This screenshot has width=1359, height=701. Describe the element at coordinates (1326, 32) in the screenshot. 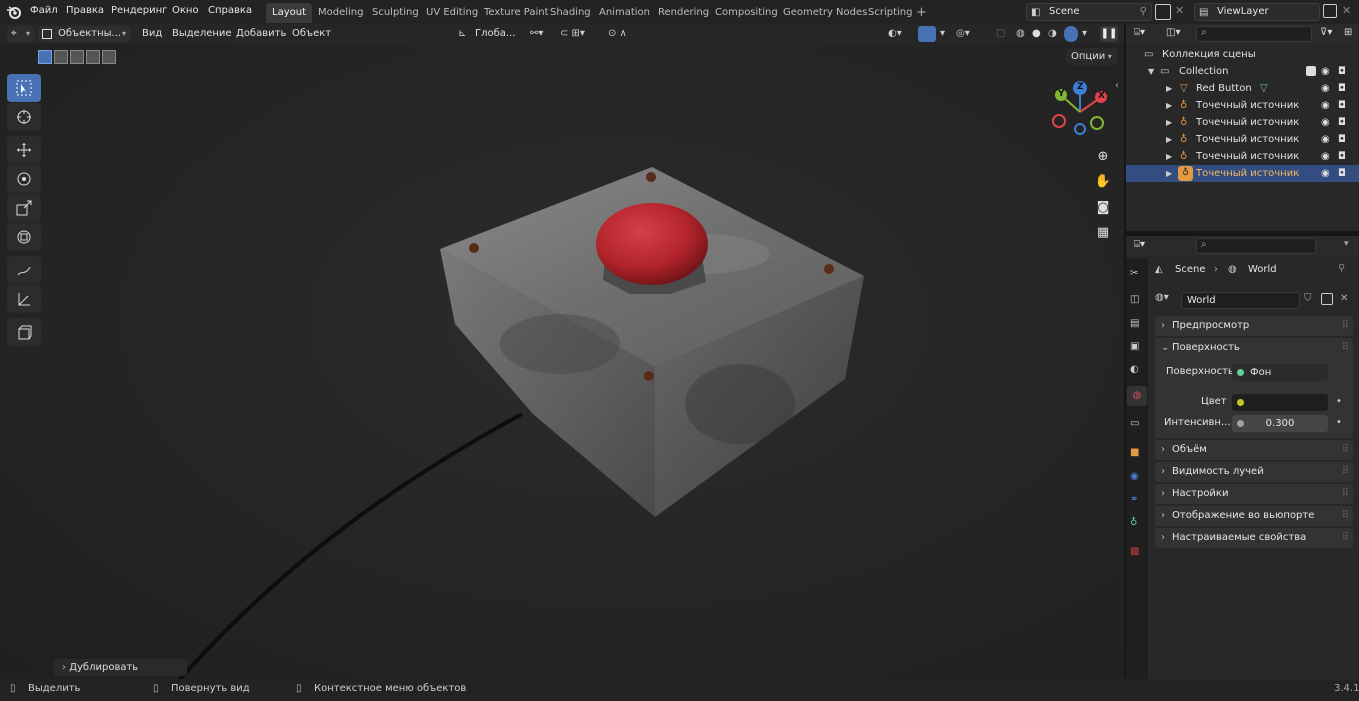

I see `filter-icon: ⊽▾` at that location.